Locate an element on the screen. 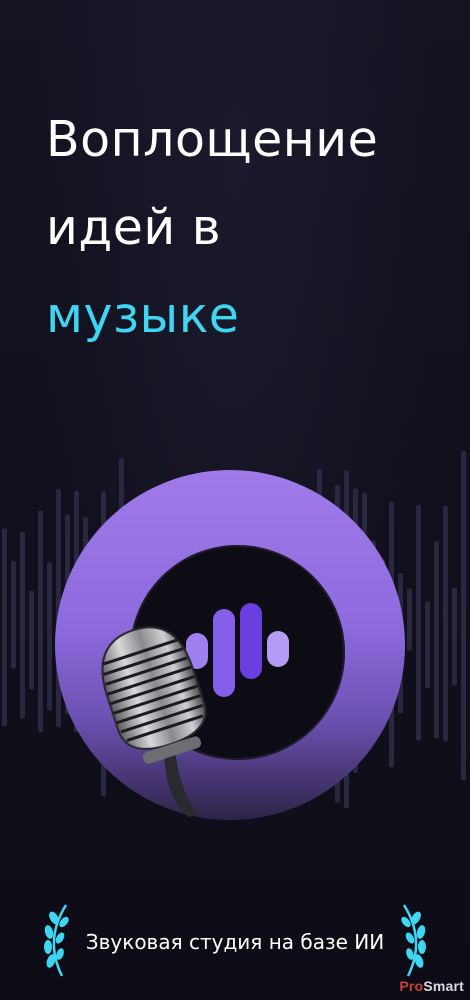  watermark-pro: Pro is located at coordinates (411, 986).